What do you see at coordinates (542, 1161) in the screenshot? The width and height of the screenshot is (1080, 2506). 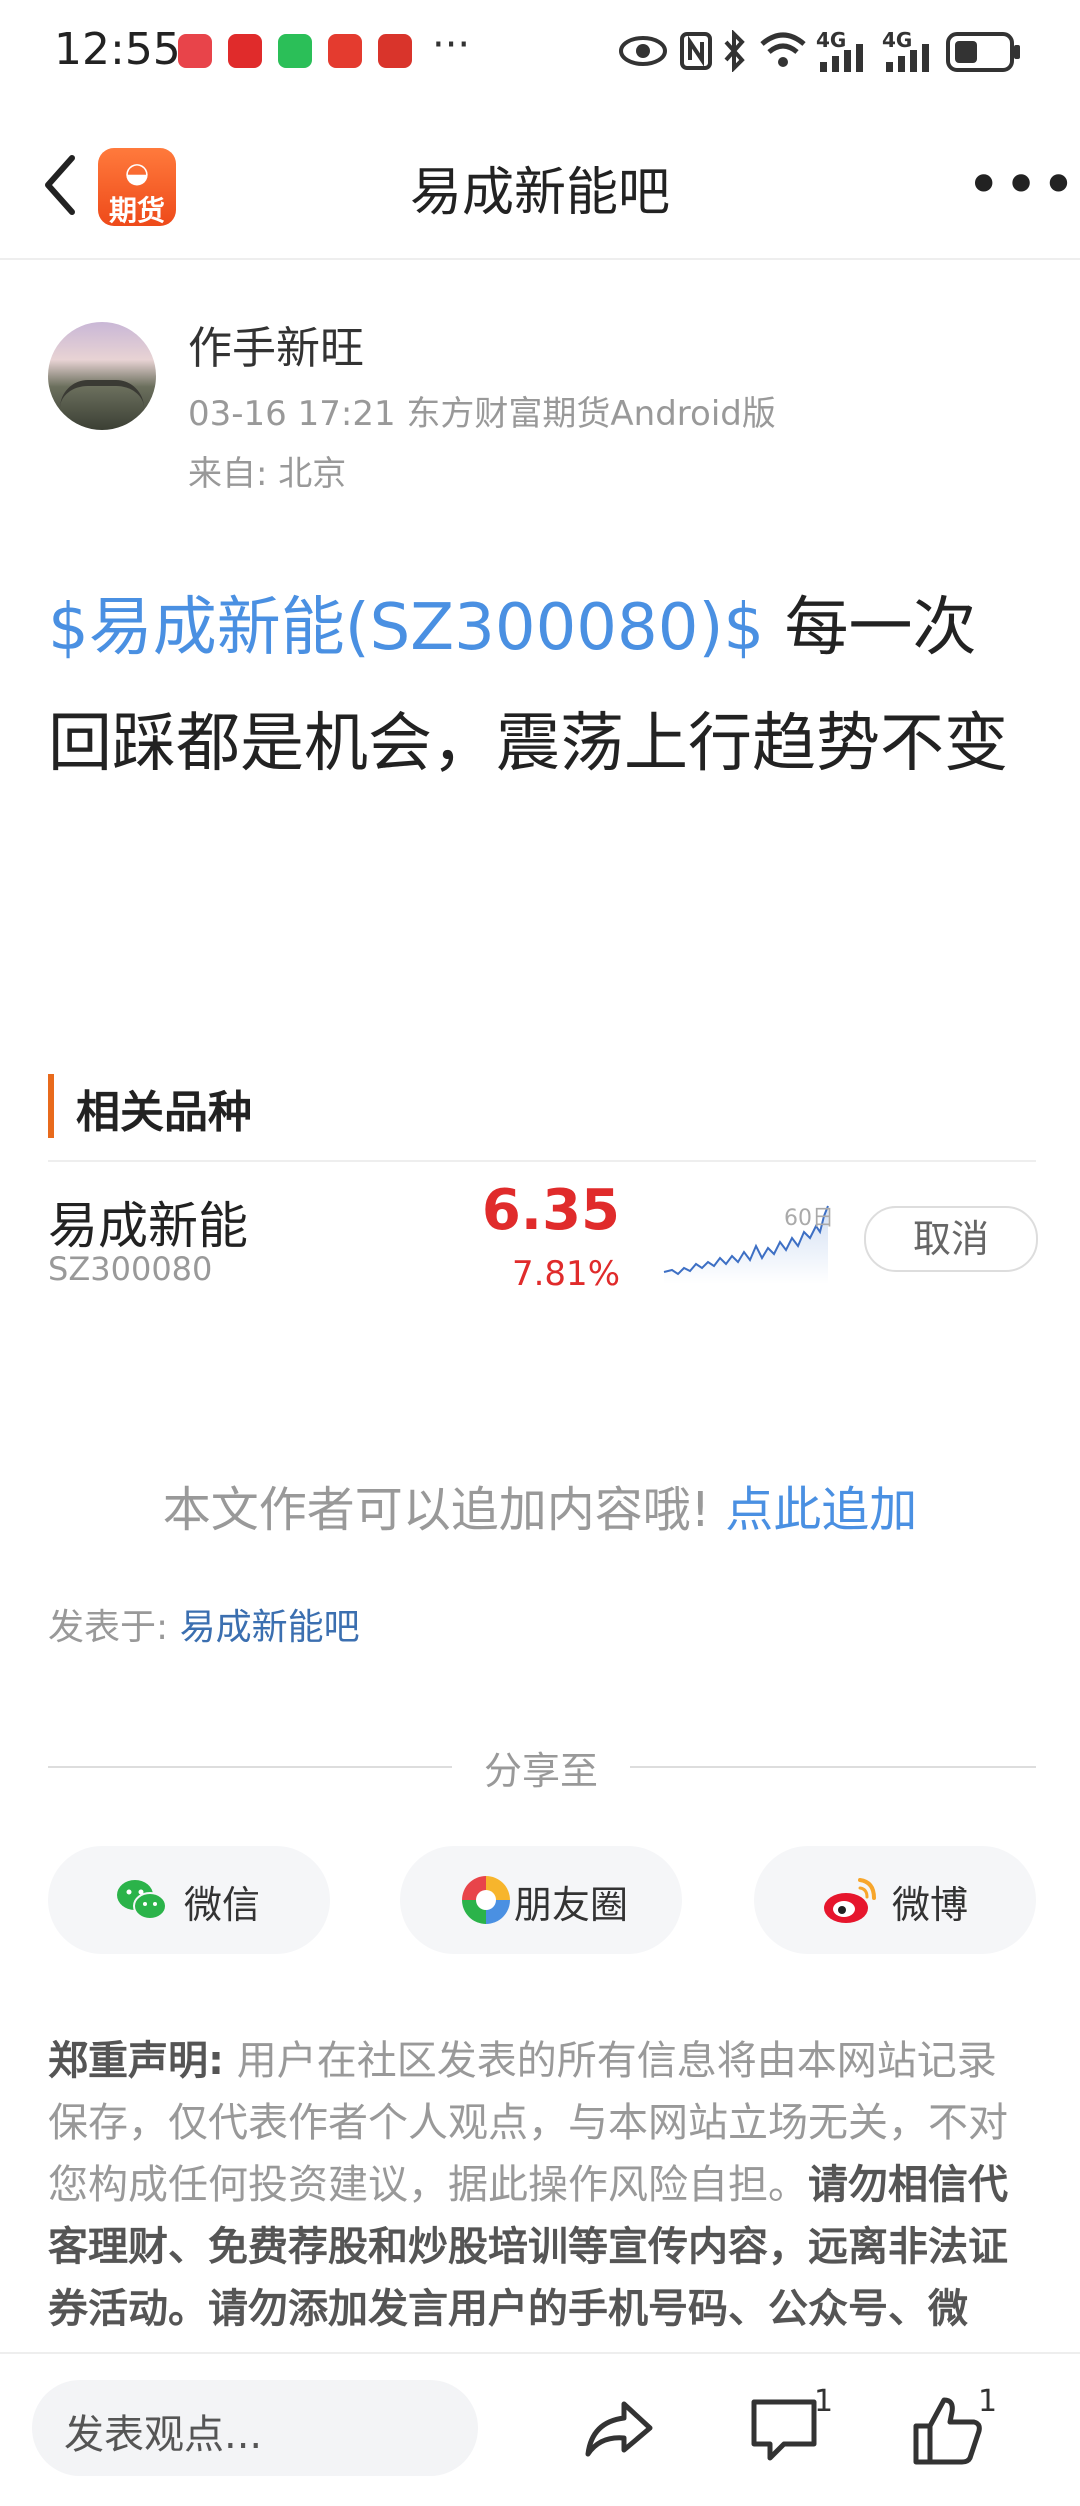 I see `related-divider` at bounding box center [542, 1161].